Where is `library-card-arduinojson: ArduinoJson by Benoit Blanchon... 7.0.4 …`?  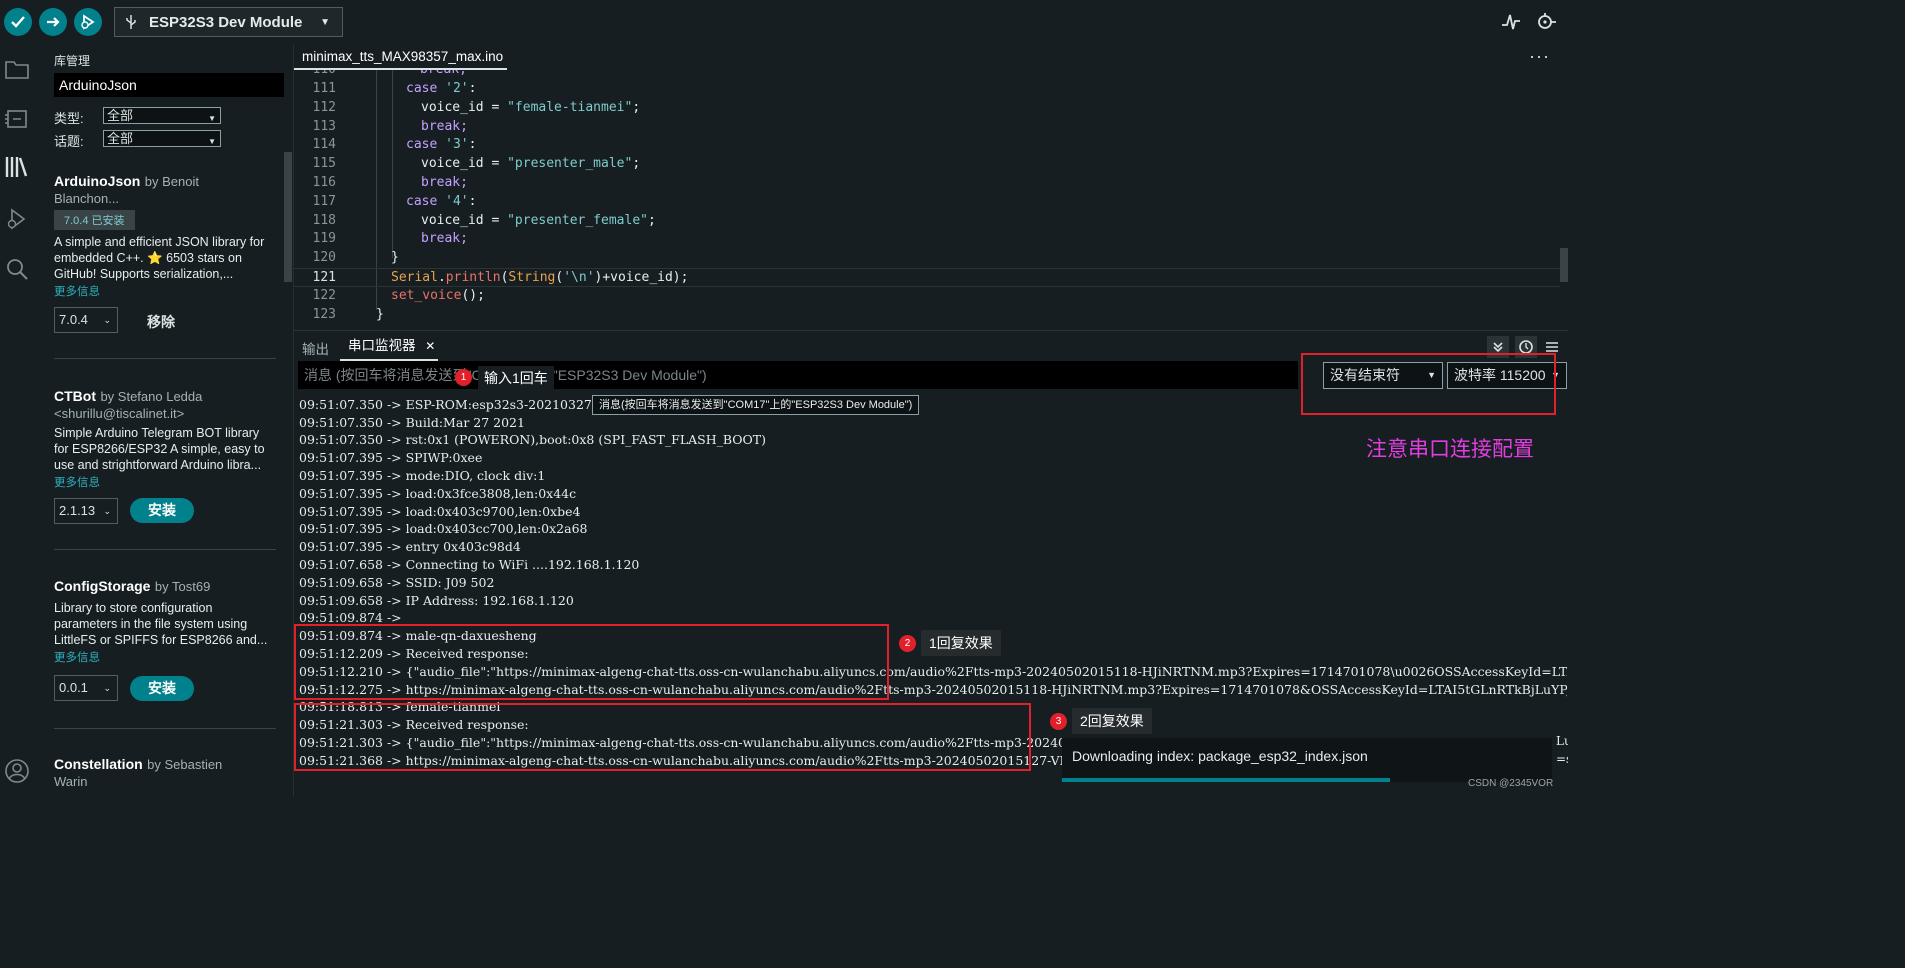 library-card-arduinojson: ArduinoJson by Benoit Blanchon... 7.0.4 … is located at coordinates (165, 236).